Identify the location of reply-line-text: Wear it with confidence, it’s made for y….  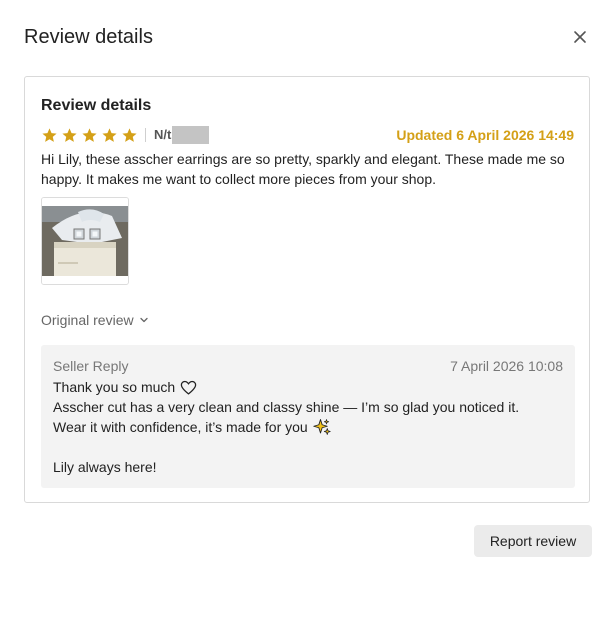
(180, 427).